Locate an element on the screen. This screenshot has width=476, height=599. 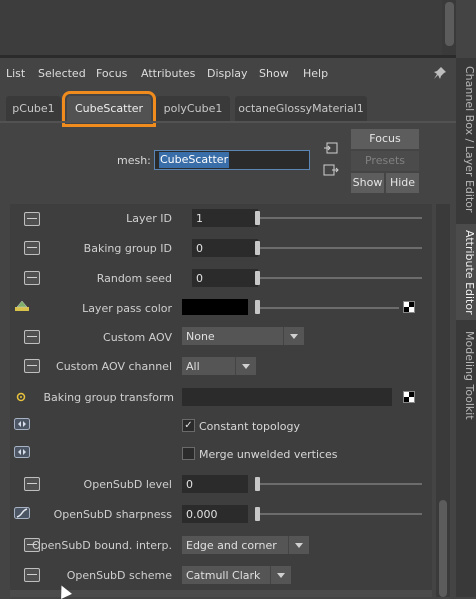
random-seed-label: Random seed is located at coordinates (134, 278).